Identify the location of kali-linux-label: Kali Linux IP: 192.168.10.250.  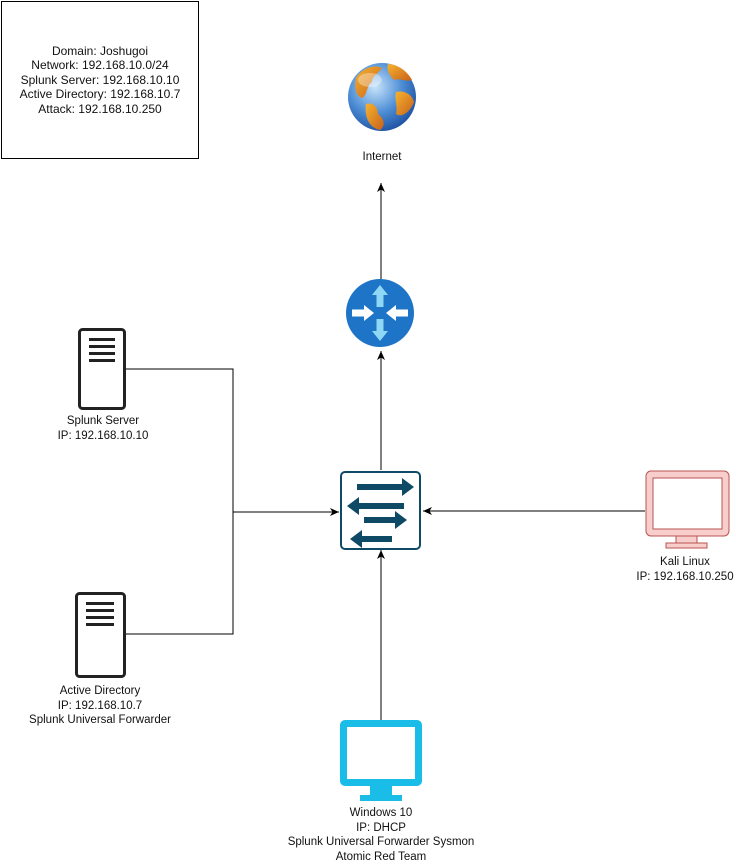
(684, 569).